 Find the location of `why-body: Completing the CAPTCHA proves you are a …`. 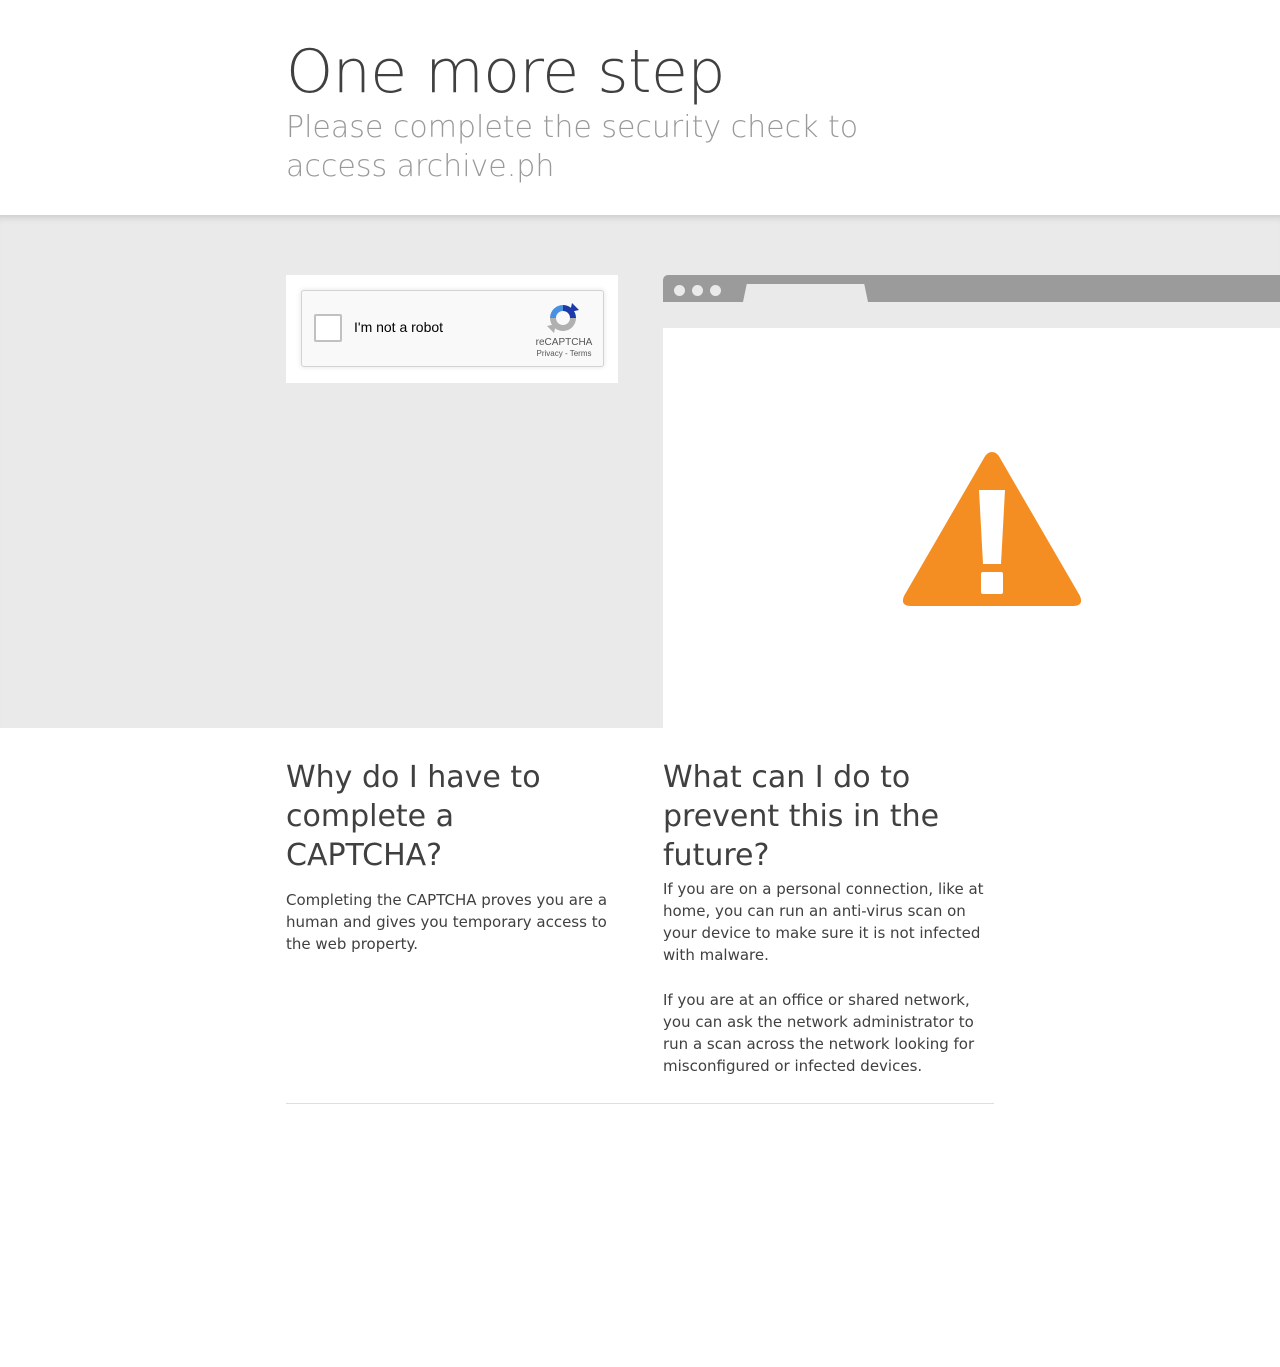

why-body: Completing the CAPTCHA proves you are a … is located at coordinates (447, 922).